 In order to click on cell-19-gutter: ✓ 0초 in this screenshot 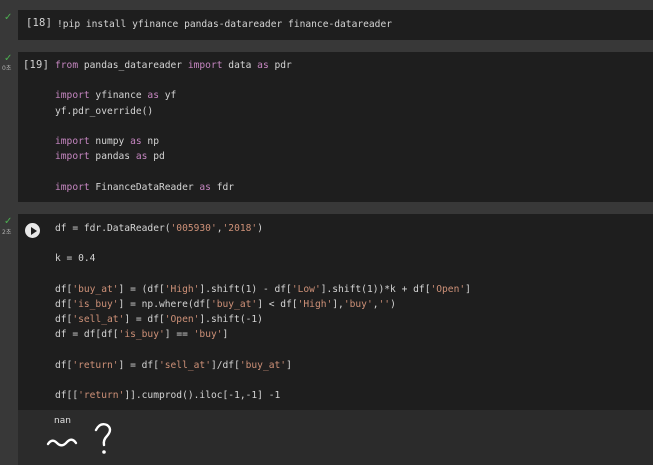, I will do `click(9, 127)`.